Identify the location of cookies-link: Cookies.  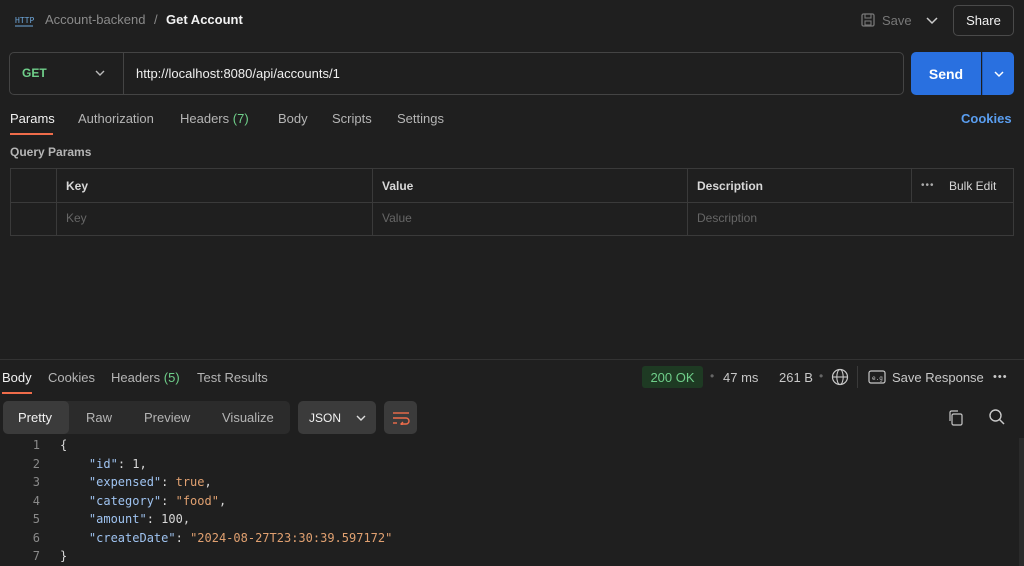
(986, 118).